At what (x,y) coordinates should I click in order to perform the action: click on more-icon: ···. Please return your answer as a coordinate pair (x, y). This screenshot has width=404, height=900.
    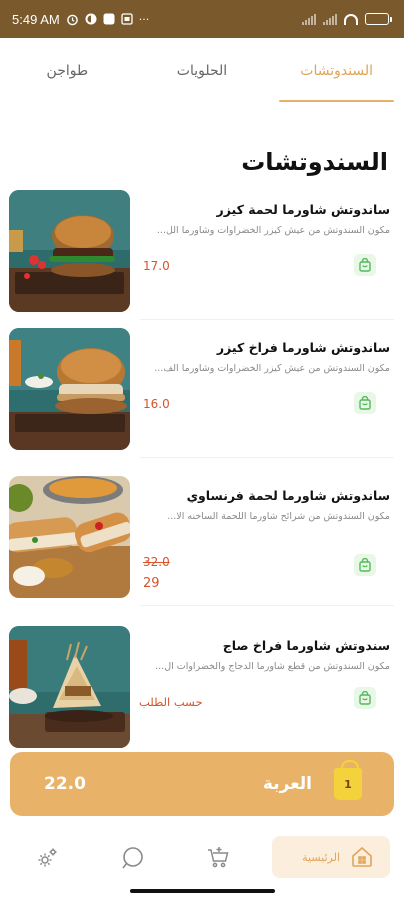
    Looking at the image, I should click on (144, 19).